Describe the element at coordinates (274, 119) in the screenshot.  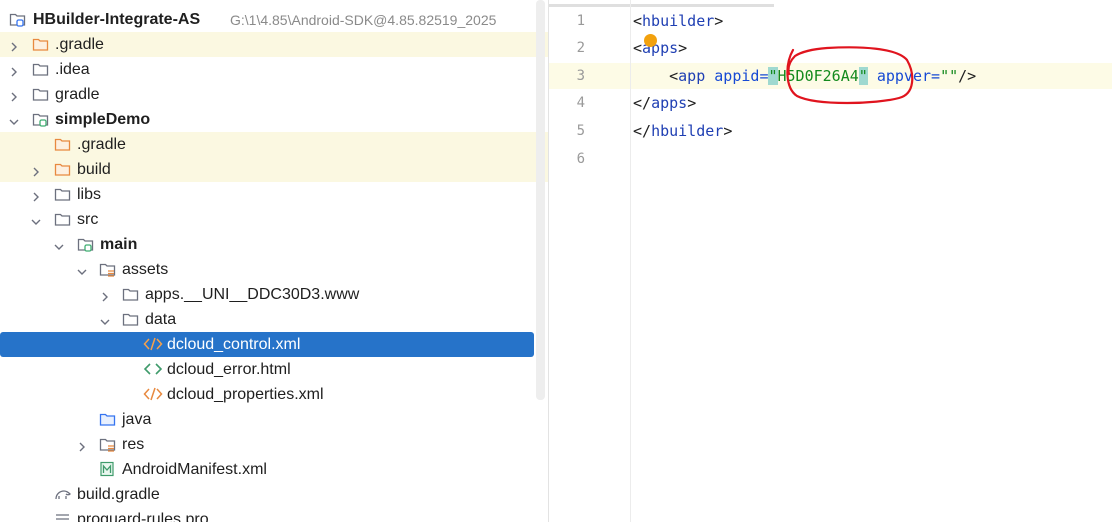
I see `tree-item-simpledemo: simpleDemo` at that location.